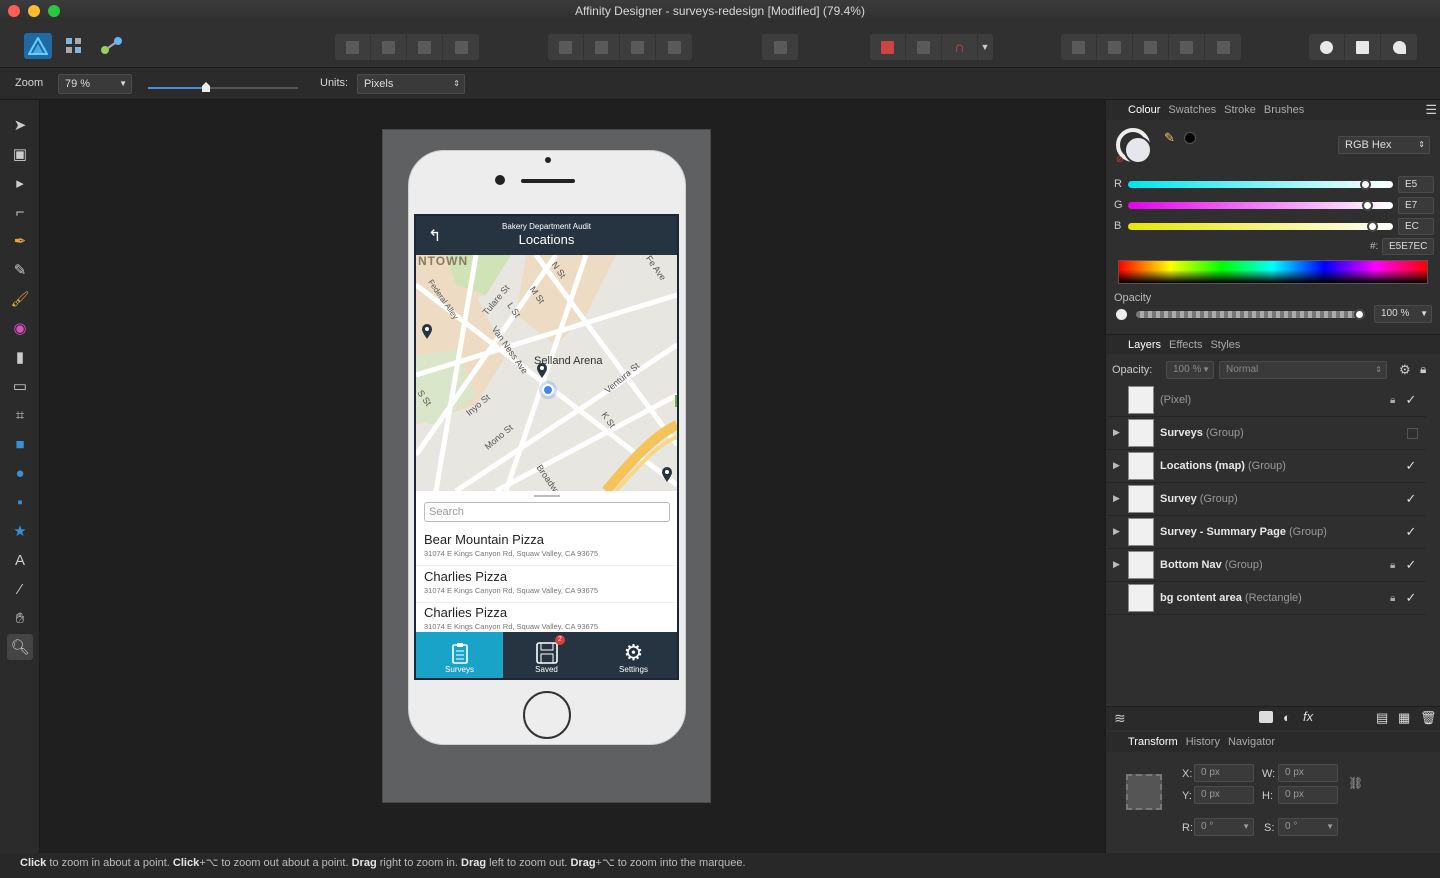 The height and width of the screenshot is (878, 1440). What do you see at coordinates (1266, 565) in the screenshot?
I see `layer-row: ▶ Bottom Nav (Group) 🔒︎ ✓` at bounding box center [1266, 565].